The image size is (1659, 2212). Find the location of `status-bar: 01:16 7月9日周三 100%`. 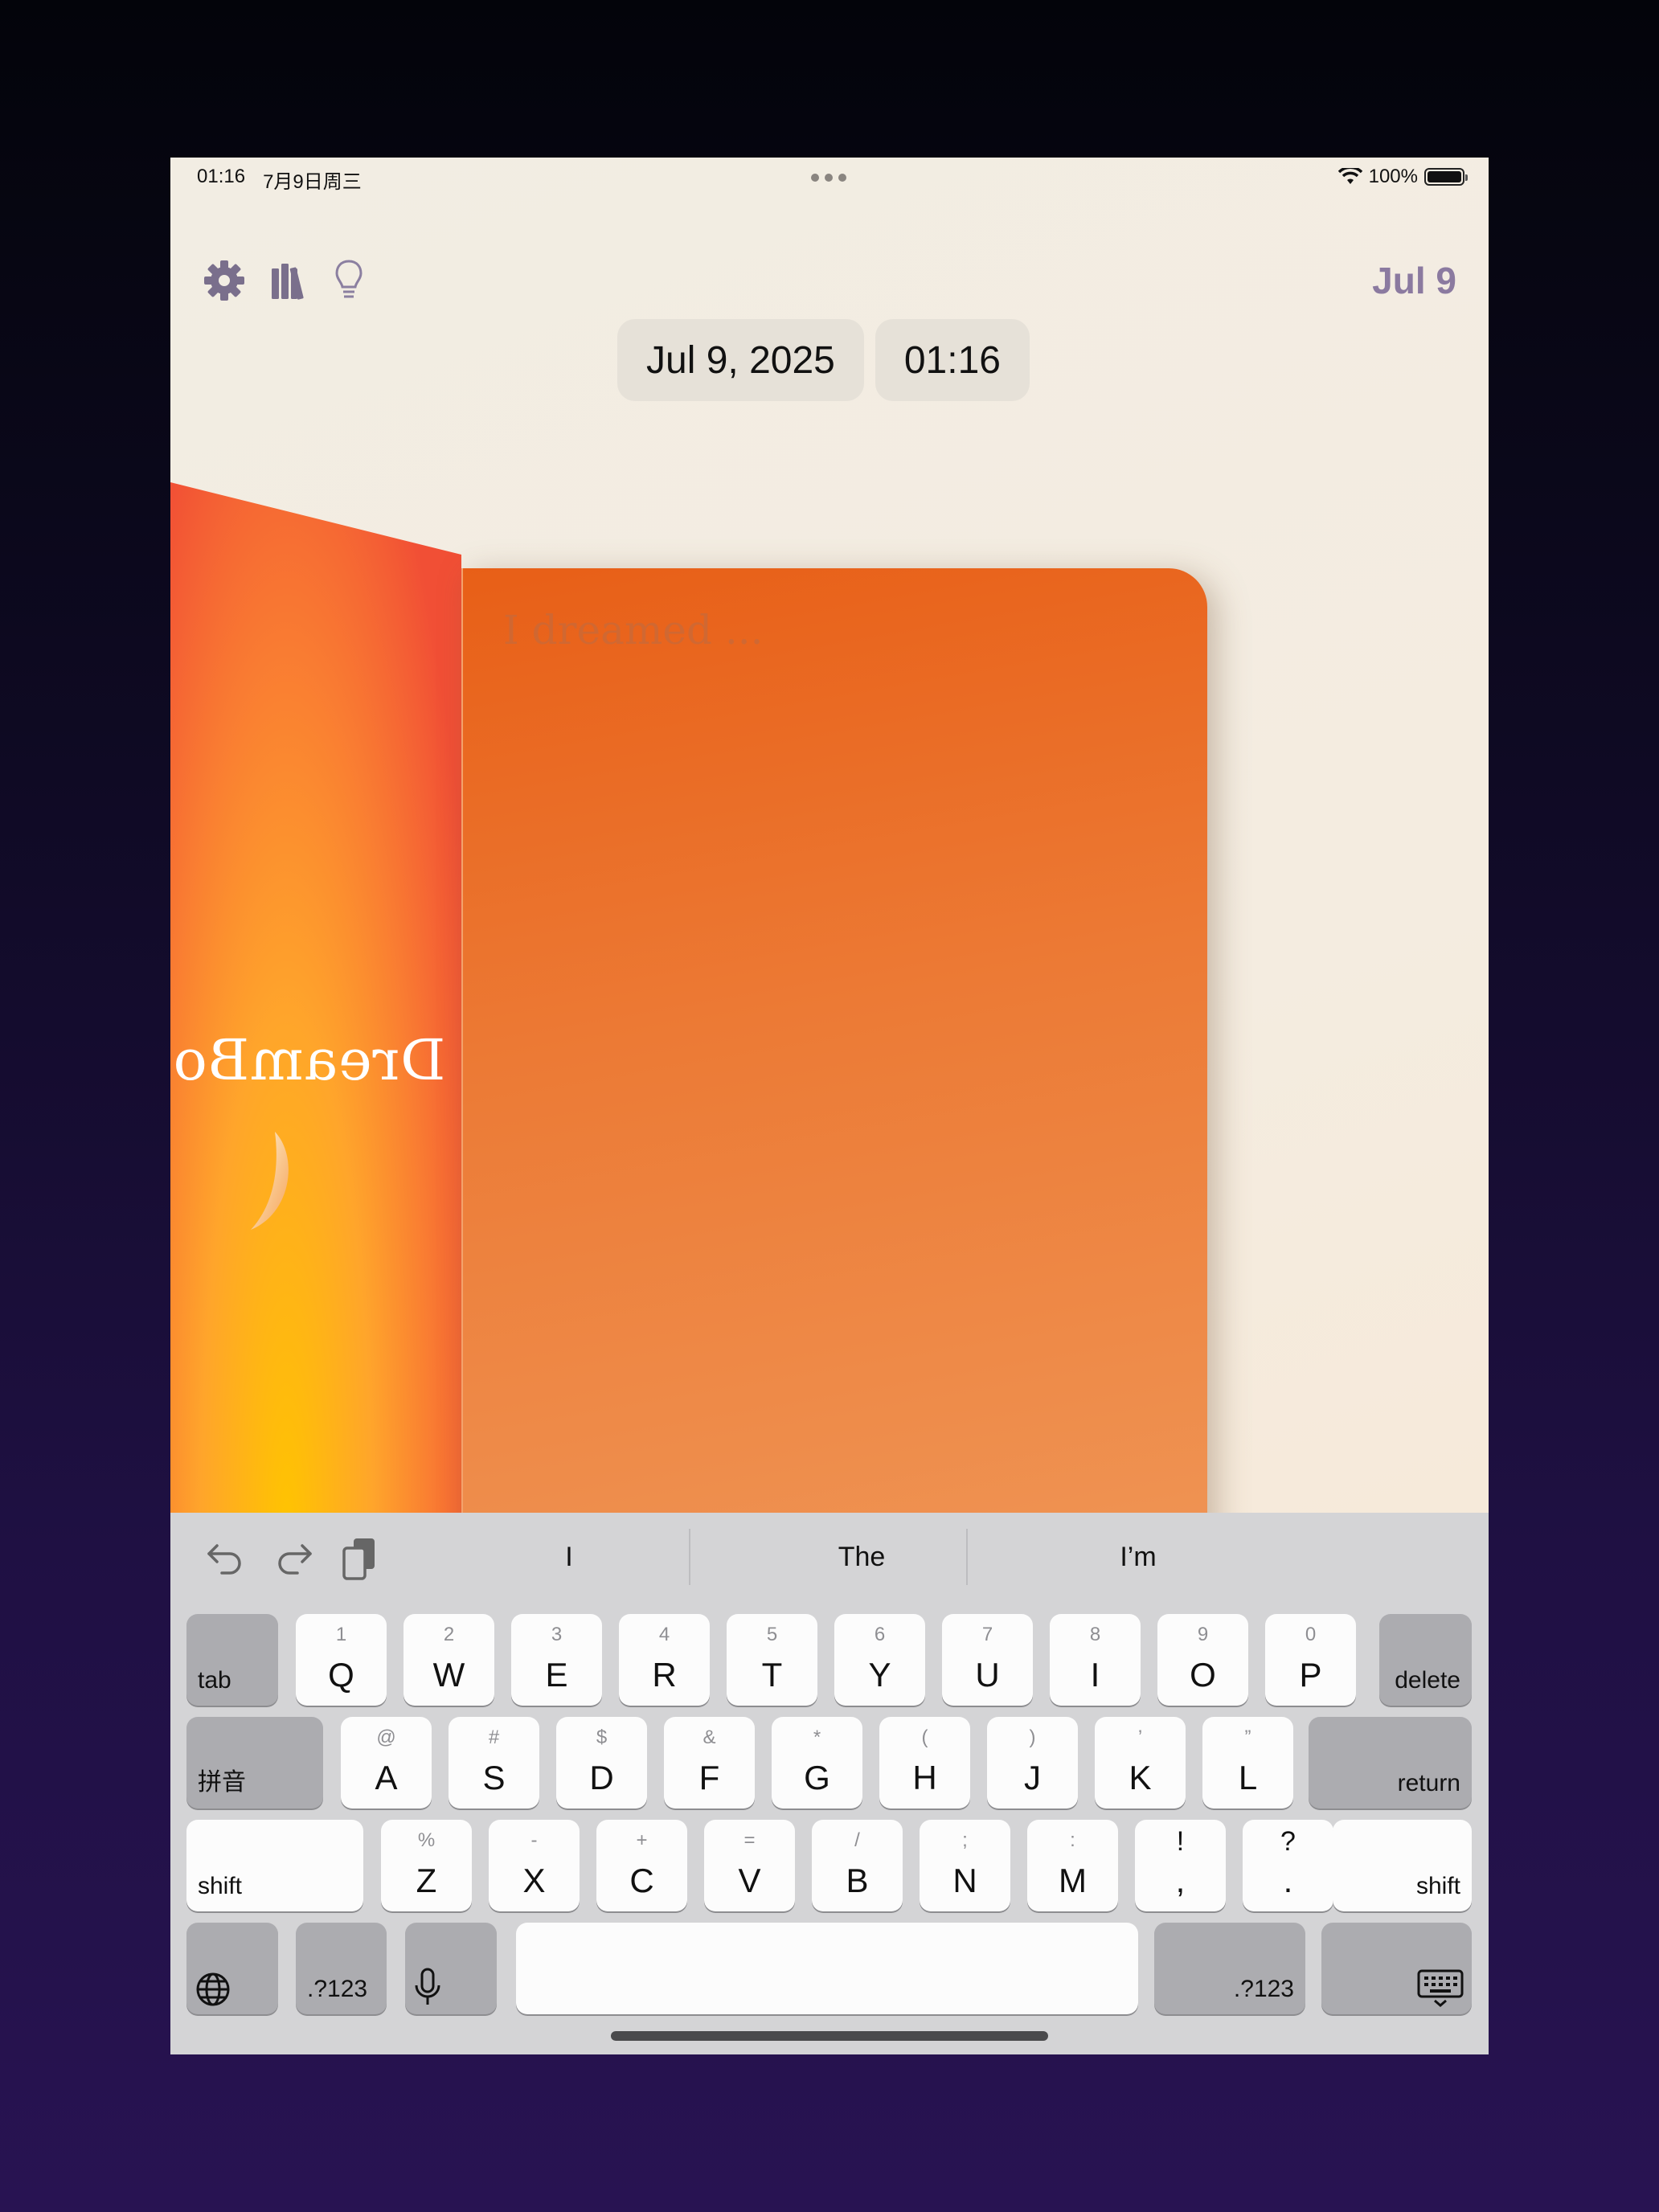

status-bar: 01:16 7月9日周三 100% is located at coordinates (829, 178).